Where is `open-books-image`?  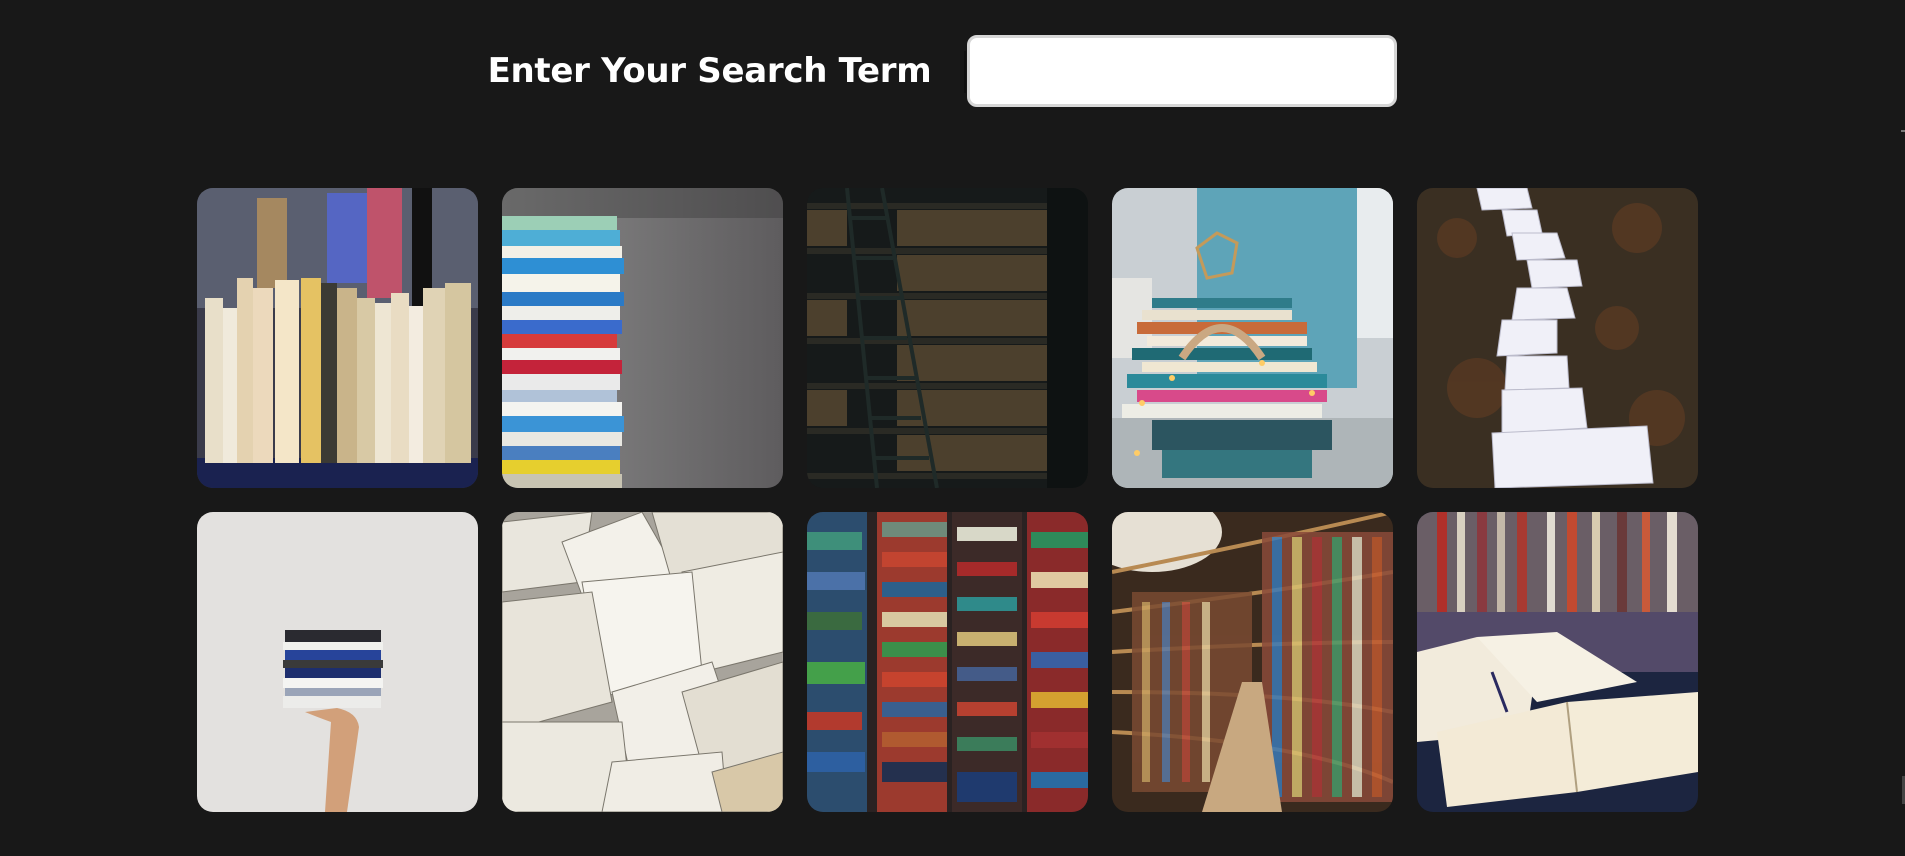 open-books-image is located at coordinates (642, 662).